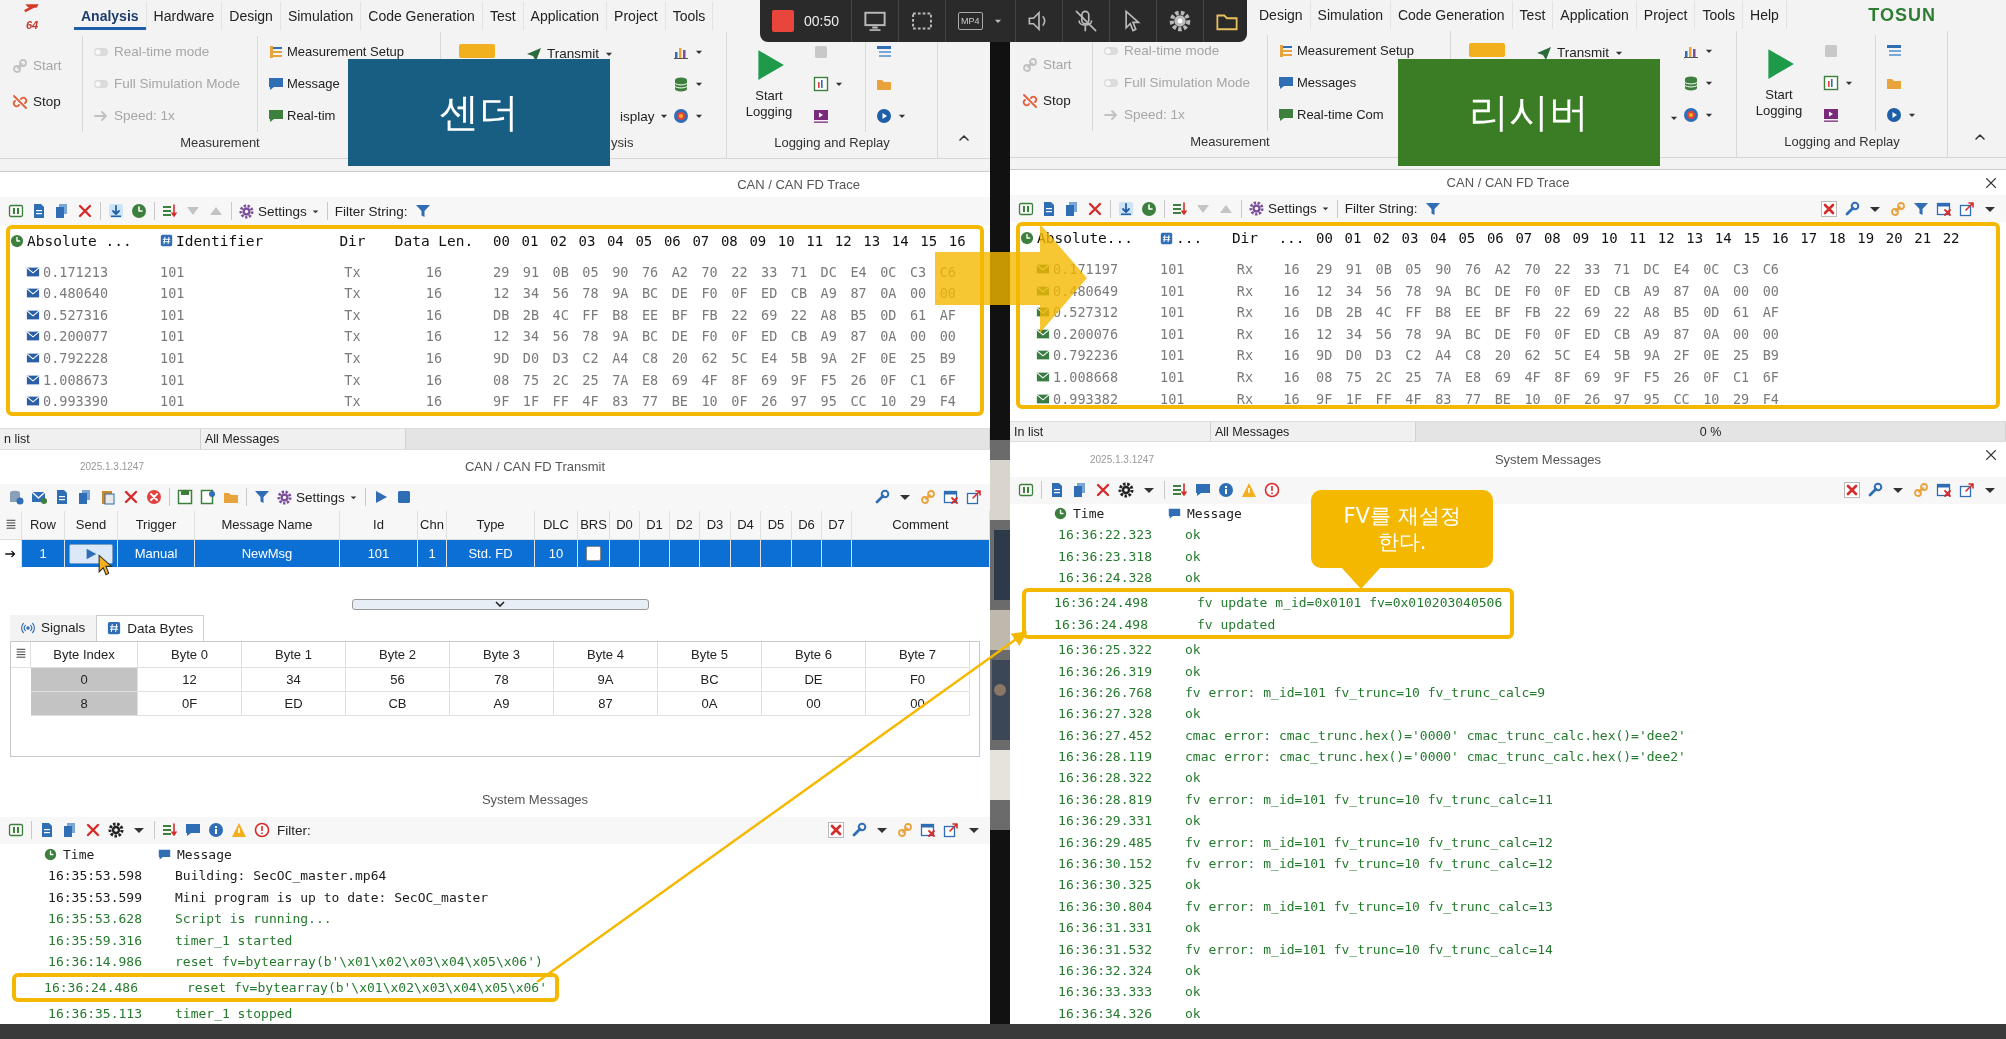 This screenshot has width=2006, height=1039. Describe the element at coordinates (184, 15) in the screenshot. I see `menu-tab: Hardware` at that location.